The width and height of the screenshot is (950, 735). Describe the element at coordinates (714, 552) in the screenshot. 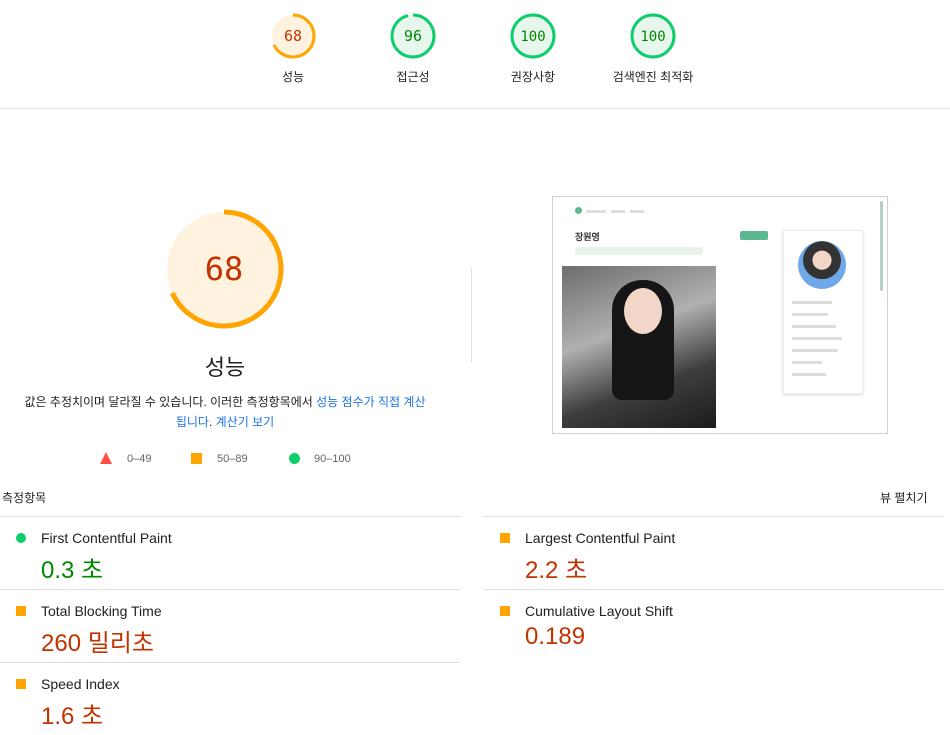

I see `metric-lcp: Largest Contentful Paint 2.2 초` at that location.